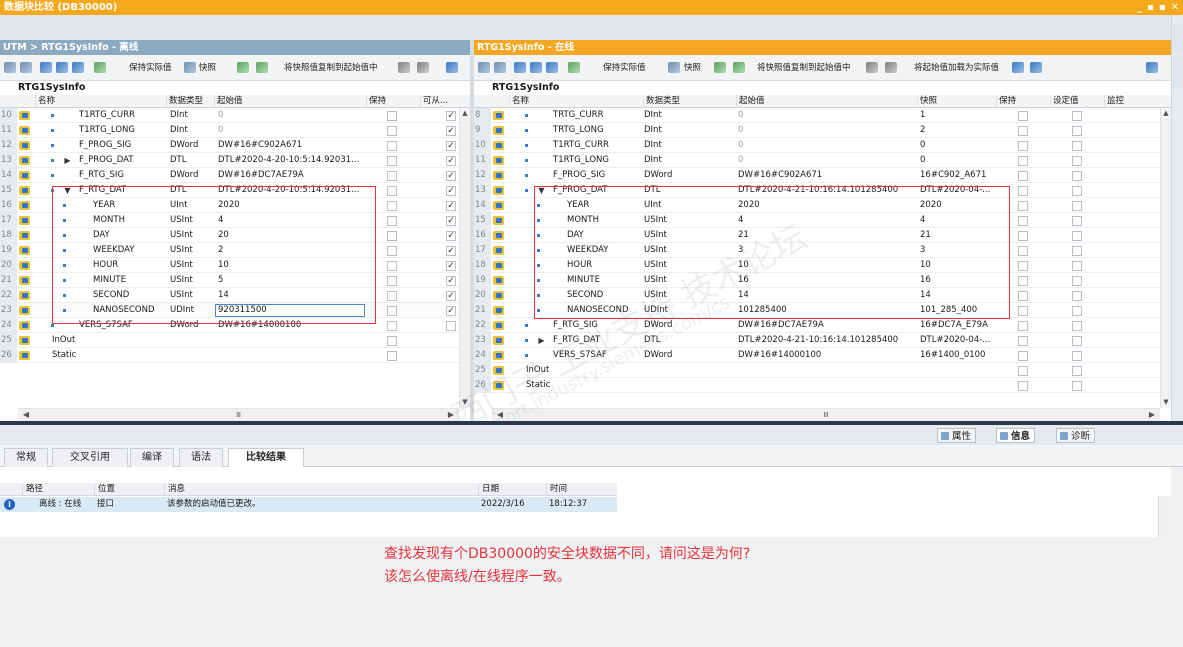 This screenshot has width=1183, height=647. I want to click on tab-syntax: 语法, so click(201, 457).